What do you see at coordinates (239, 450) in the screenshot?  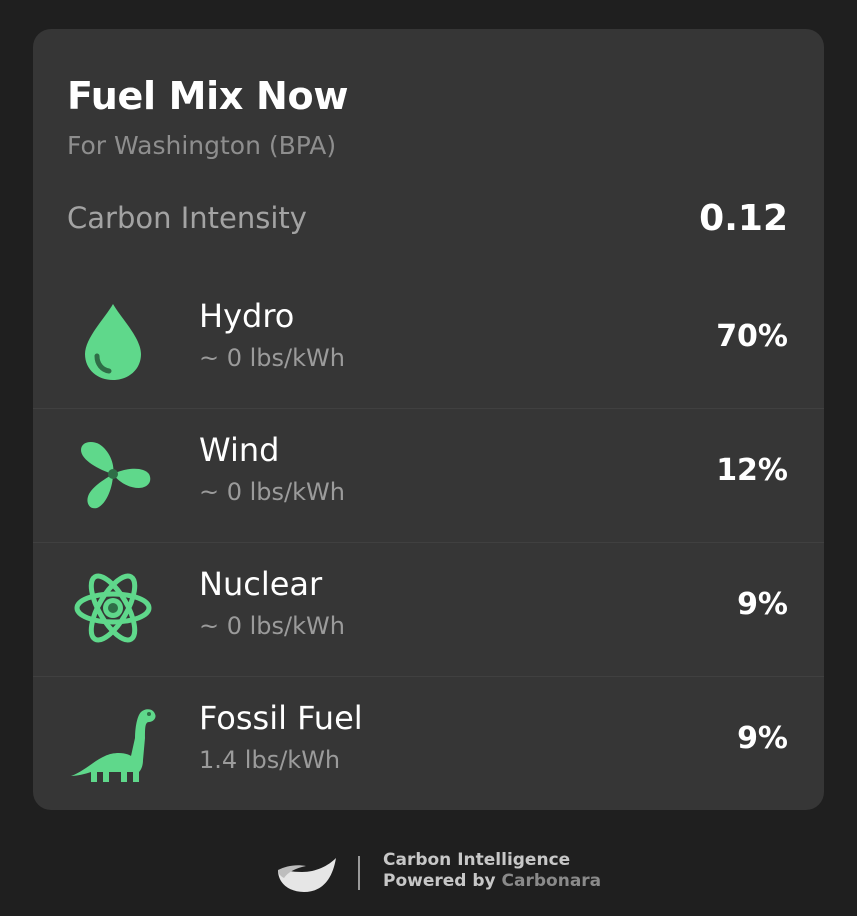 I see `fuel-name: Wind` at bounding box center [239, 450].